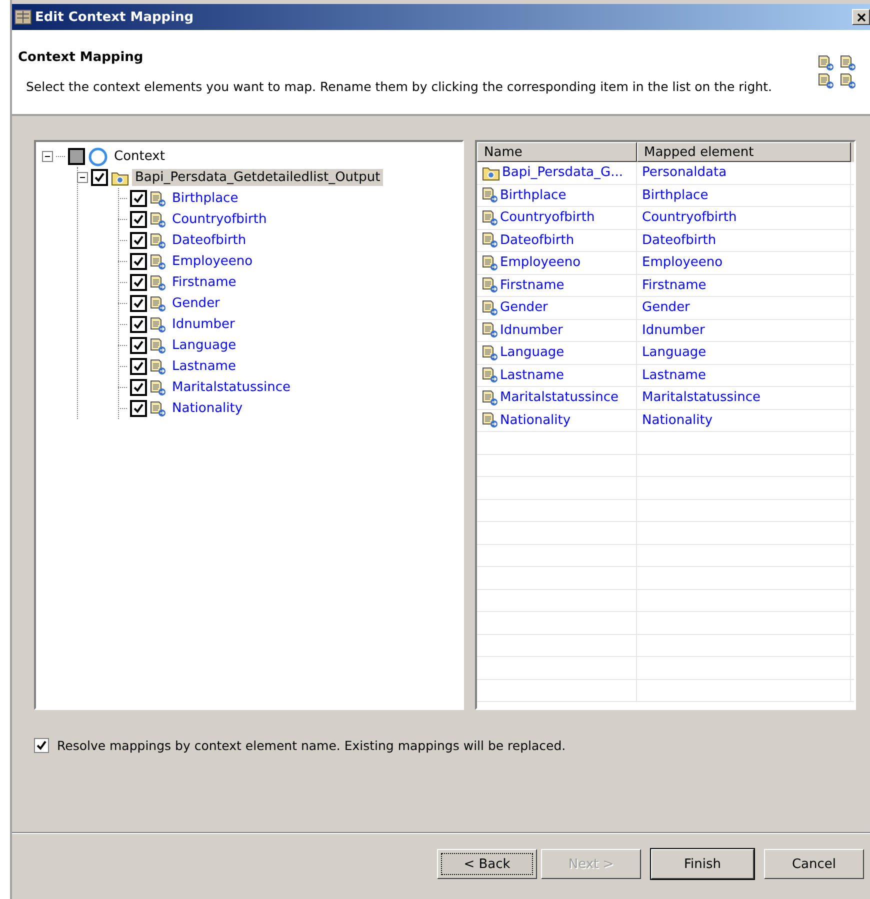  Describe the element at coordinates (139, 156) in the screenshot. I see `tree-item: Context` at that location.